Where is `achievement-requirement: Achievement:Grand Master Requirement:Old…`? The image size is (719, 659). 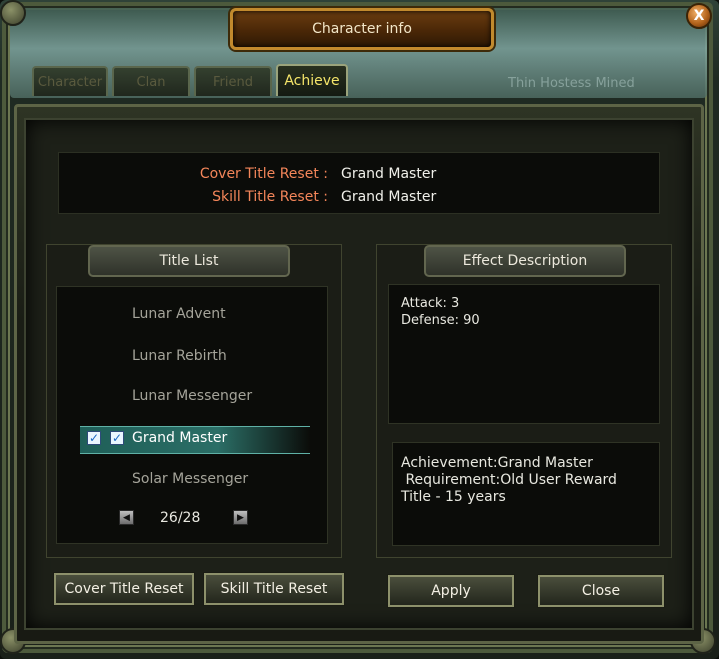
achievement-requirement: Achievement:Grand Master Requirement:Old… is located at coordinates (526, 494).